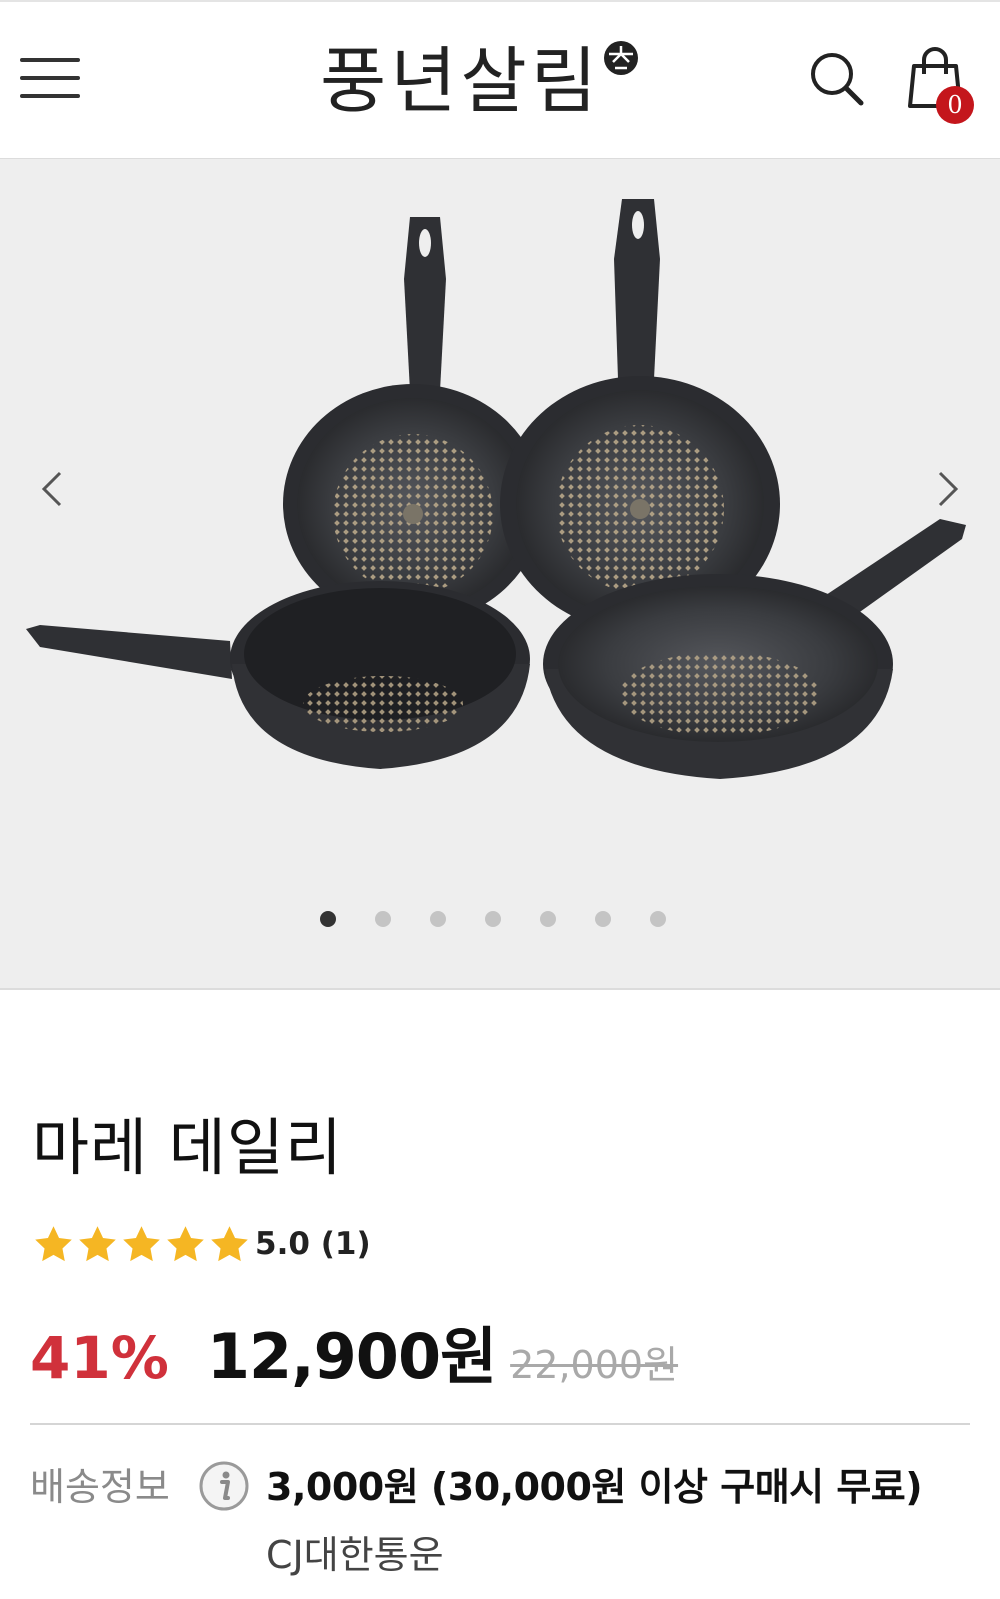  What do you see at coordinates (313, 1244) in the screenshot?
I see `rating-score-text: 5.0 (1)` at bounding box center [313, 1244].